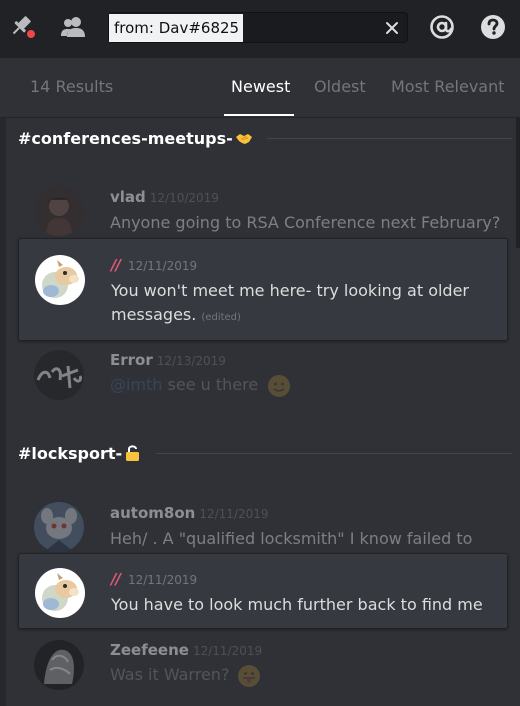 The width and height of the screenshot is (520, 706). What do you see at coordinates (340, 86) in the screenshot?
I see `tab-oldest: Oldest` at bounding box center [340, 86].